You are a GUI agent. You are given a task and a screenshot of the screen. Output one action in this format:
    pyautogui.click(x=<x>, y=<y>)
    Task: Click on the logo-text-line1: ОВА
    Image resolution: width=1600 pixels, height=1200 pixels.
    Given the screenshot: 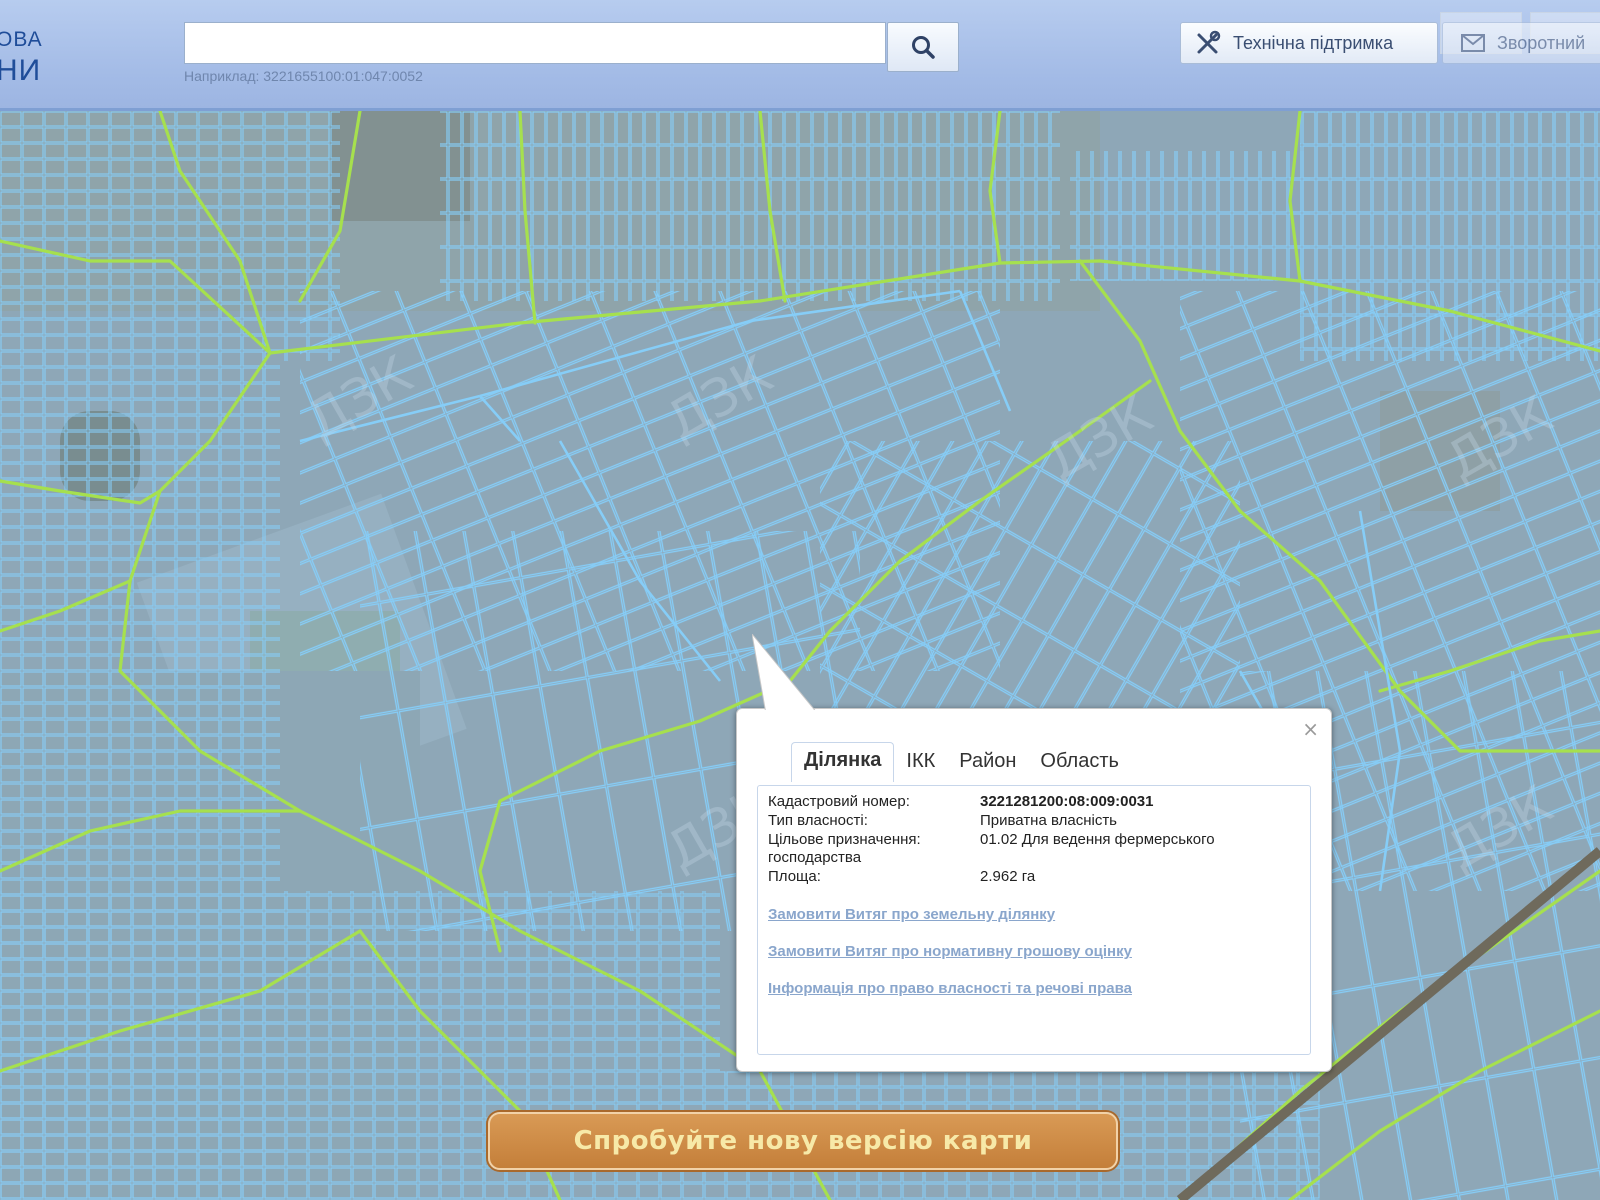 What is the action you would take?
    pyautogui.click(x=21, y=39)
    